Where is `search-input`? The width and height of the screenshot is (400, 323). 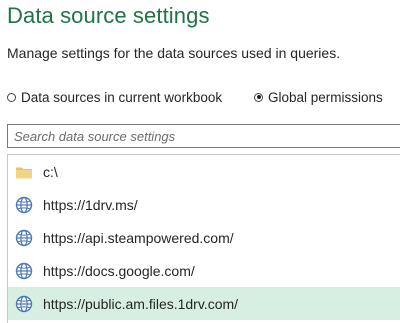 search-input is located at coordinates (204, 136).